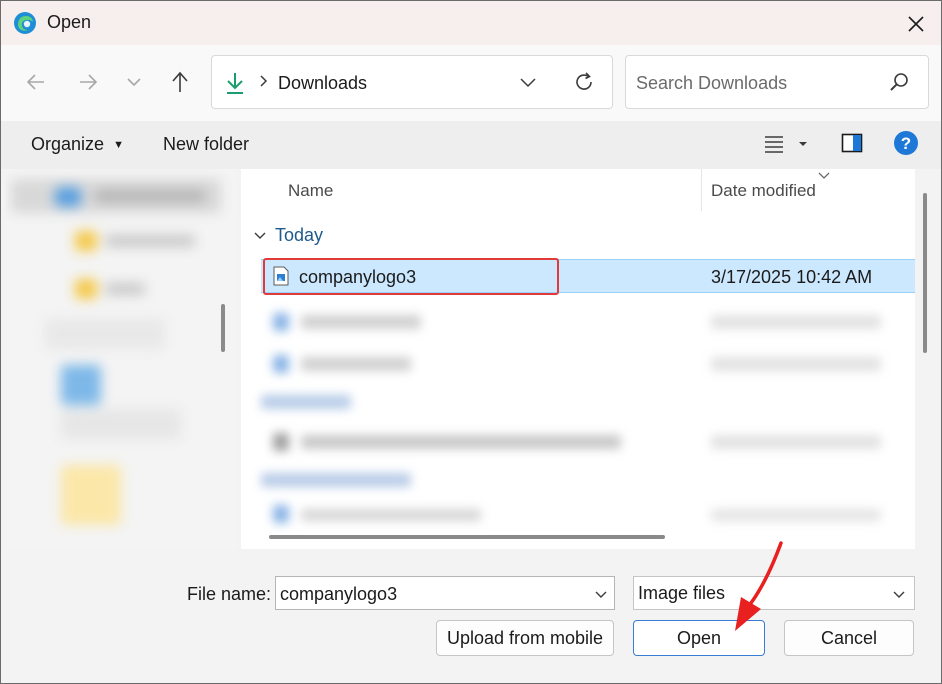 The image size is (942, 684). I want to click on red-arrow-annotation, so click(759, 586).